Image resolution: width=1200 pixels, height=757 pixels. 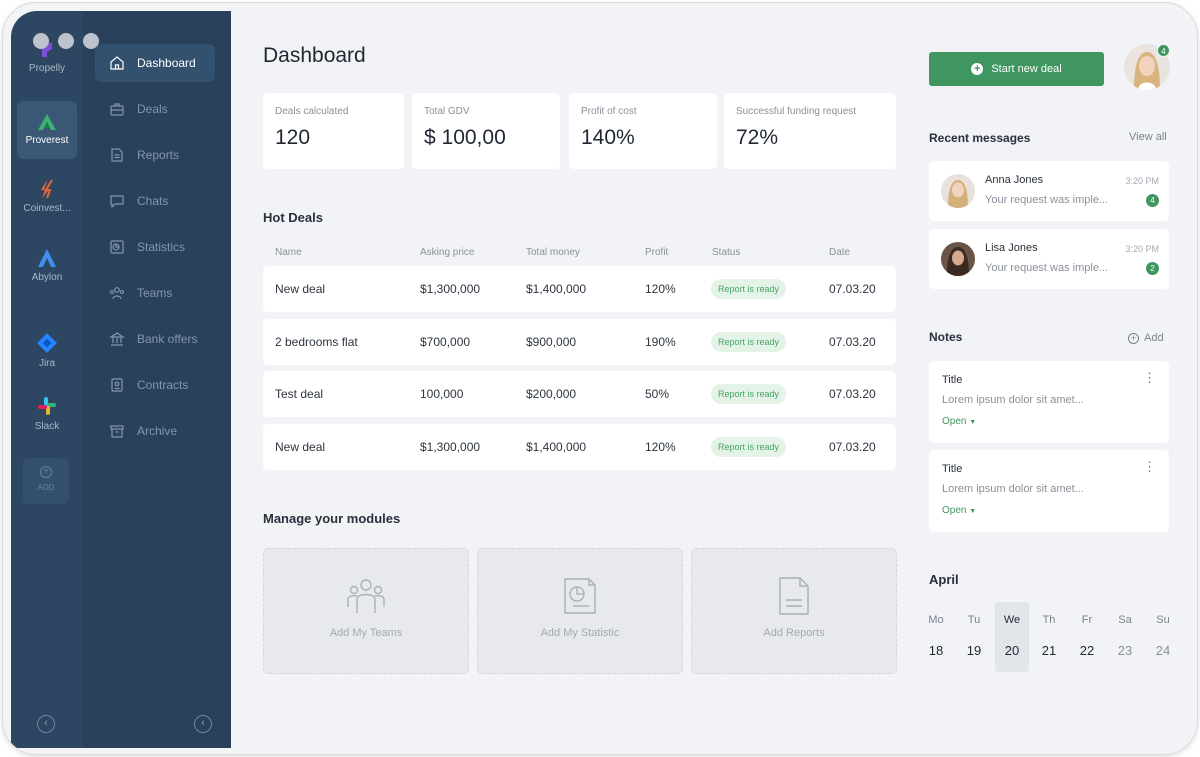 I want to click on notification-badge: 4, so click(x=1163, y=50).